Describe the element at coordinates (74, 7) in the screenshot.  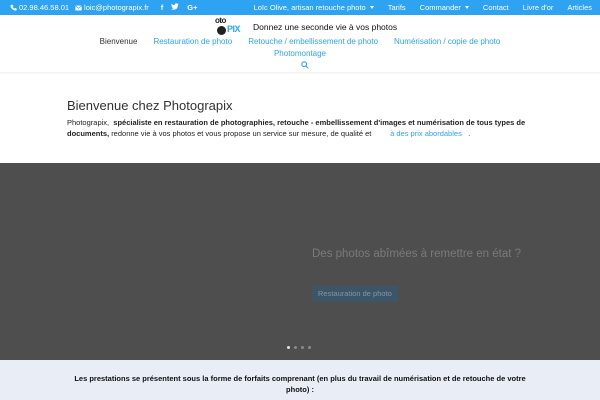
I see `contact-info: 02.98.46.58.01 loic@photograpix.fr` at that location.